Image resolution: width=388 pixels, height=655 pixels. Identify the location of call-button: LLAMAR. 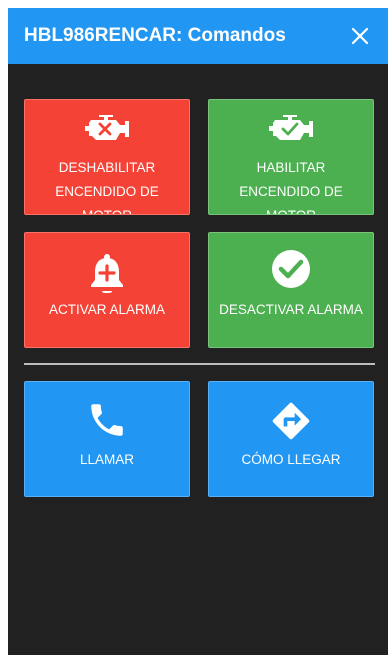
(107, 439).